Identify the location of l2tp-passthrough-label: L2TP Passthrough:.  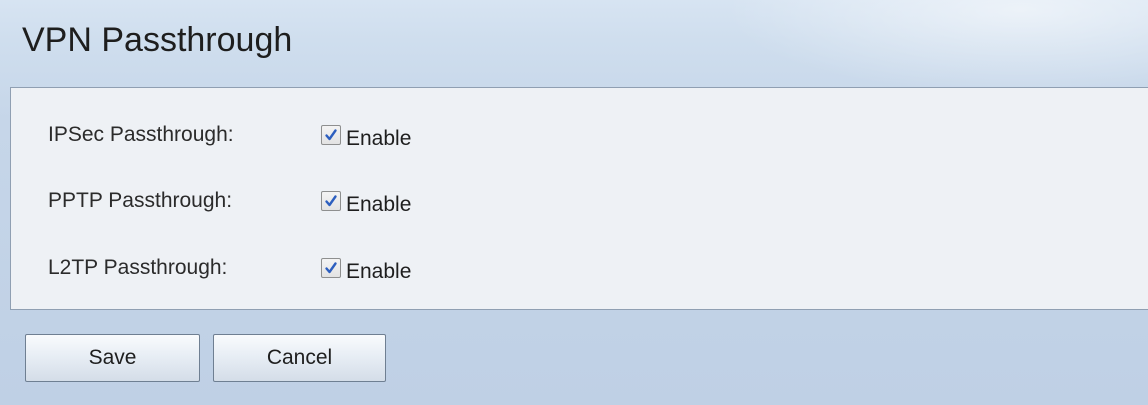
(138, 267).